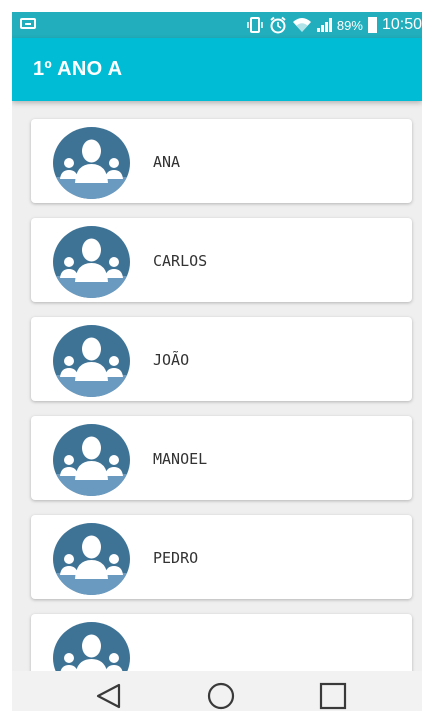 Image resolution: width=422 pixels, height=711 pixels. I want to click on back-icon, so click(109, 696).